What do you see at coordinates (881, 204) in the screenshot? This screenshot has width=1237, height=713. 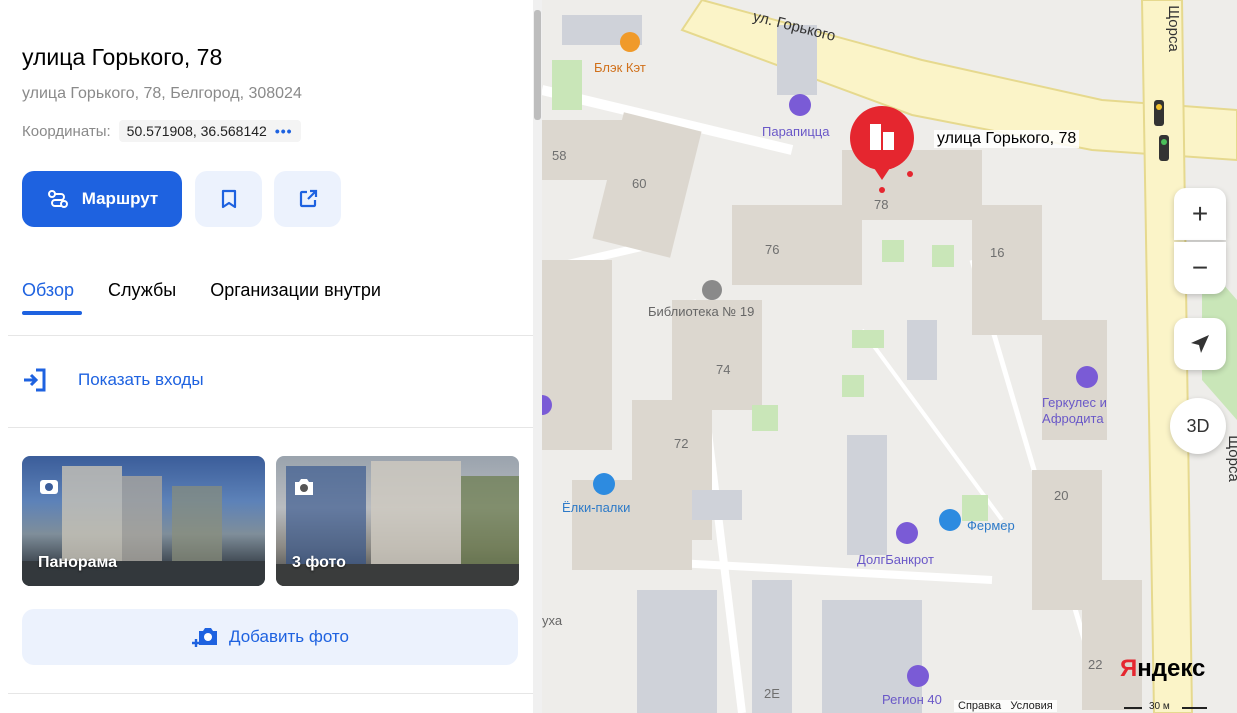 I see `building-number: 78` at bounding box center [881, 204].